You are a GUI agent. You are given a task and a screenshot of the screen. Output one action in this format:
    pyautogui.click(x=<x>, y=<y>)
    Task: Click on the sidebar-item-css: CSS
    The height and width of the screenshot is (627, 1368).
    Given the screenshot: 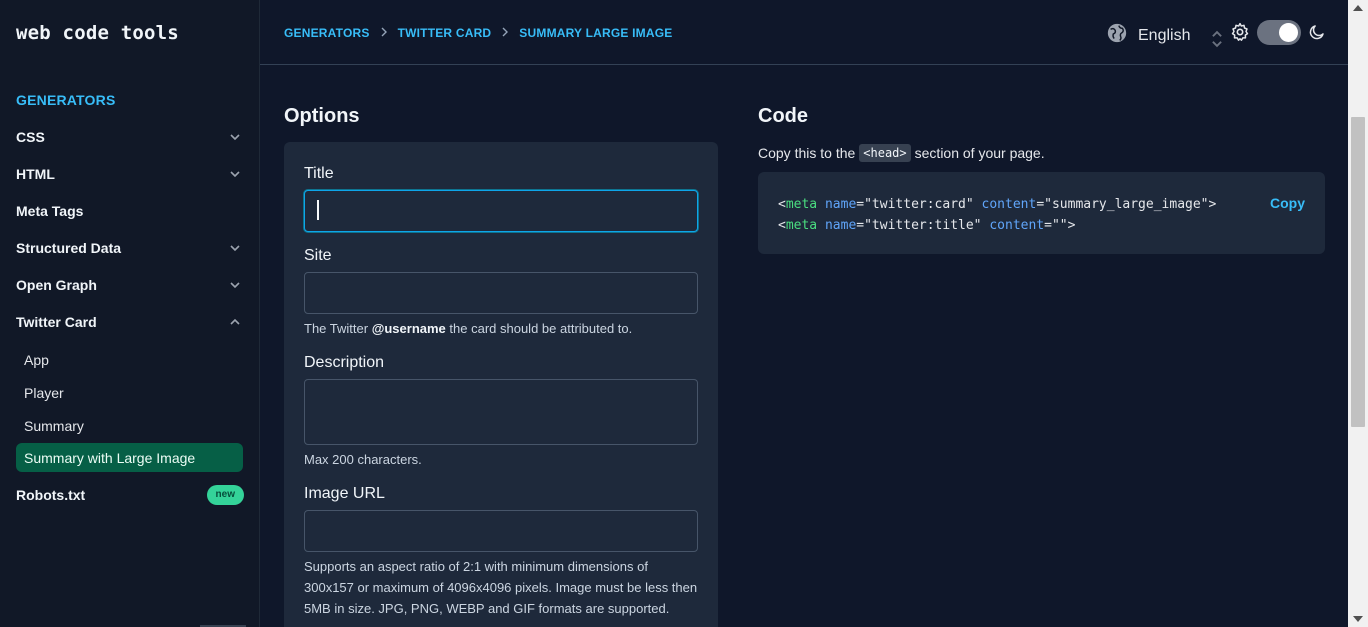 What is the action you would take?
    pyautogui.click(x=130, y=137)
    